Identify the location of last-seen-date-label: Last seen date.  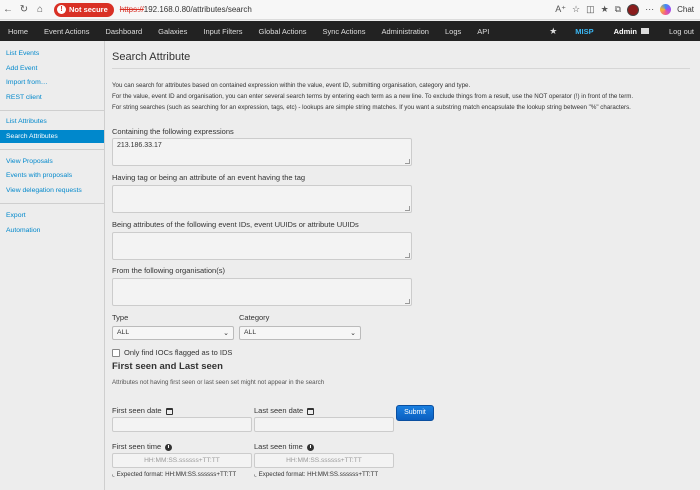
(284, 410).